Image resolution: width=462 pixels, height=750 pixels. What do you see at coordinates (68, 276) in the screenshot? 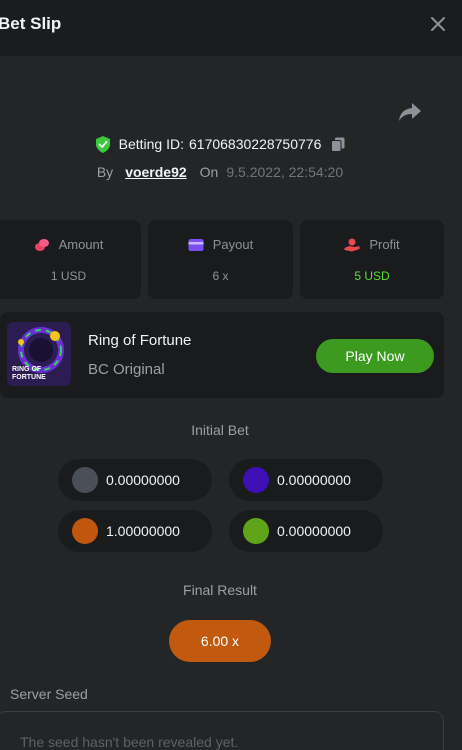
I see `amount-value: 1 USD` at bounding box center [68, 276].